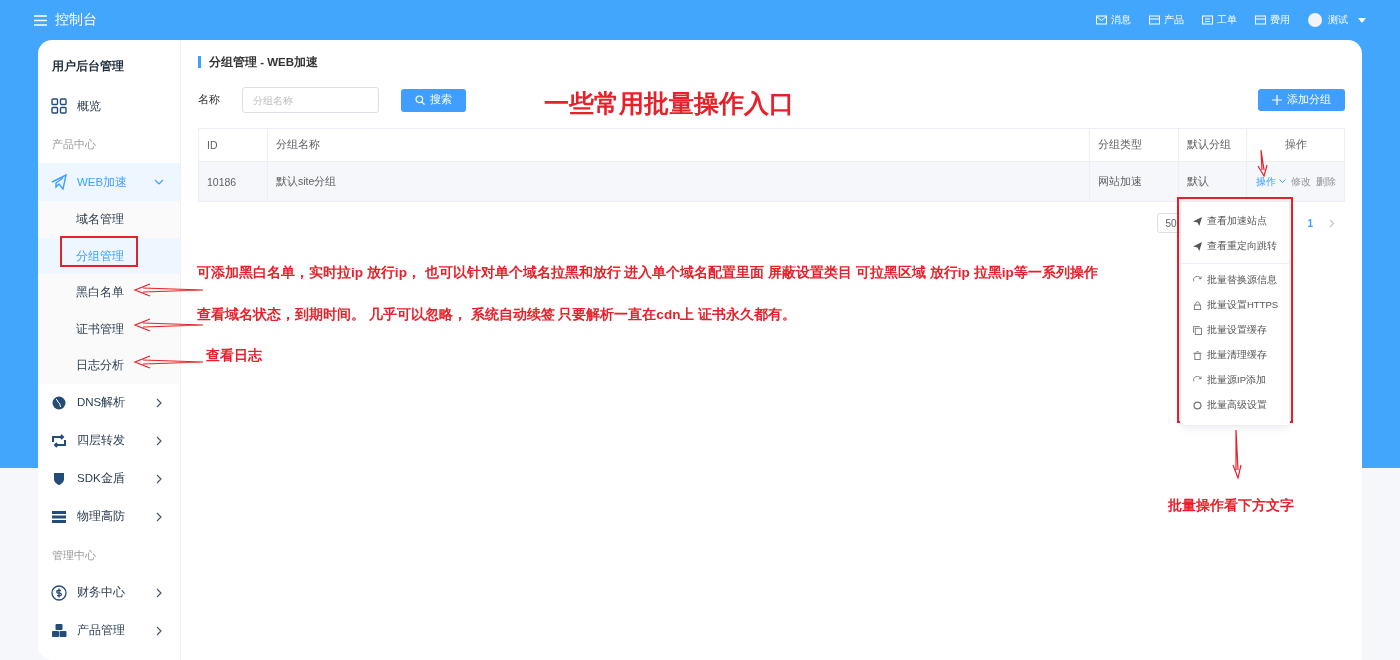 This screenshot has height=660, width=1400. I want to click on sidebar-item: 财务中心, so click(109, 592).